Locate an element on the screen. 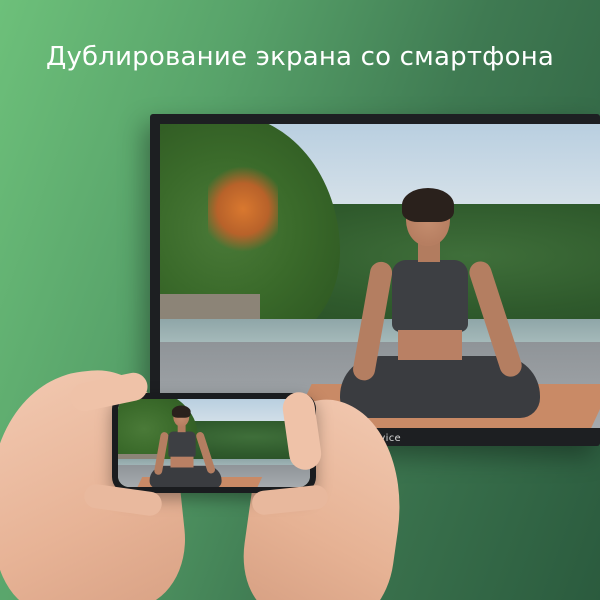  phone-yoga-scene-image is located at coordinates (214, 443).